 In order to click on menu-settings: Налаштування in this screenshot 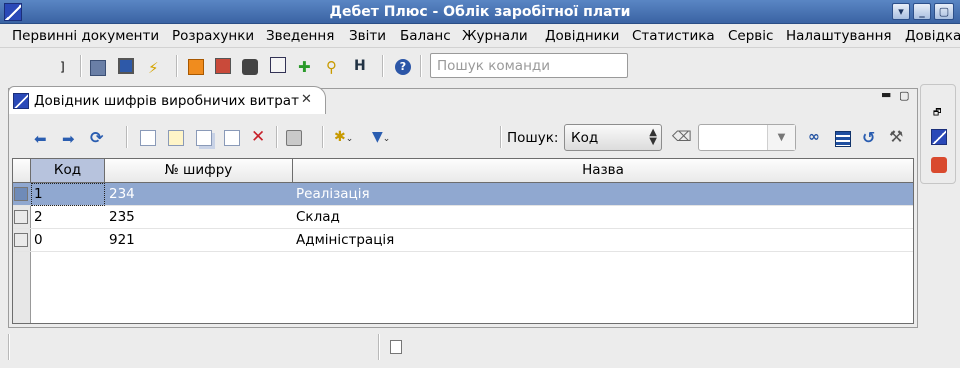, I will do `click(839, 36)`.